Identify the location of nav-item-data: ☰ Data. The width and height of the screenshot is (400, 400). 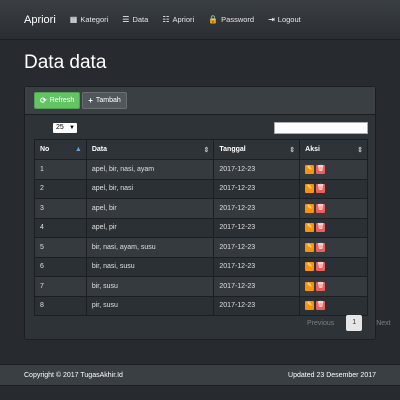
(135, 19).